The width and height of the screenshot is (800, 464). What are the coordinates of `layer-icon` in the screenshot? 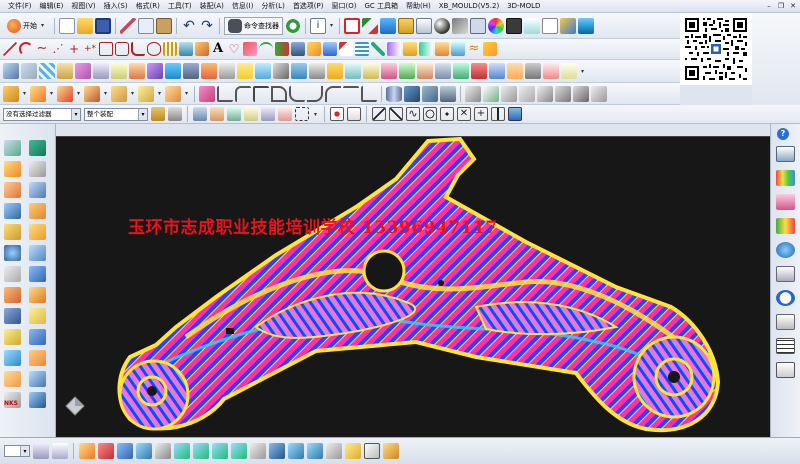 It's located at (785, 154).